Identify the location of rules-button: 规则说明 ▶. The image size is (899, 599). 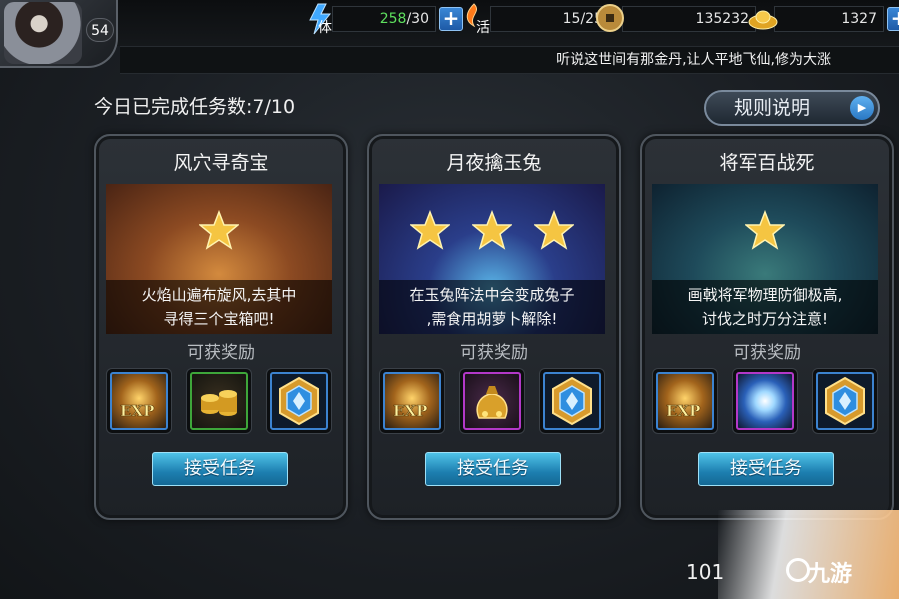
(792, 108).